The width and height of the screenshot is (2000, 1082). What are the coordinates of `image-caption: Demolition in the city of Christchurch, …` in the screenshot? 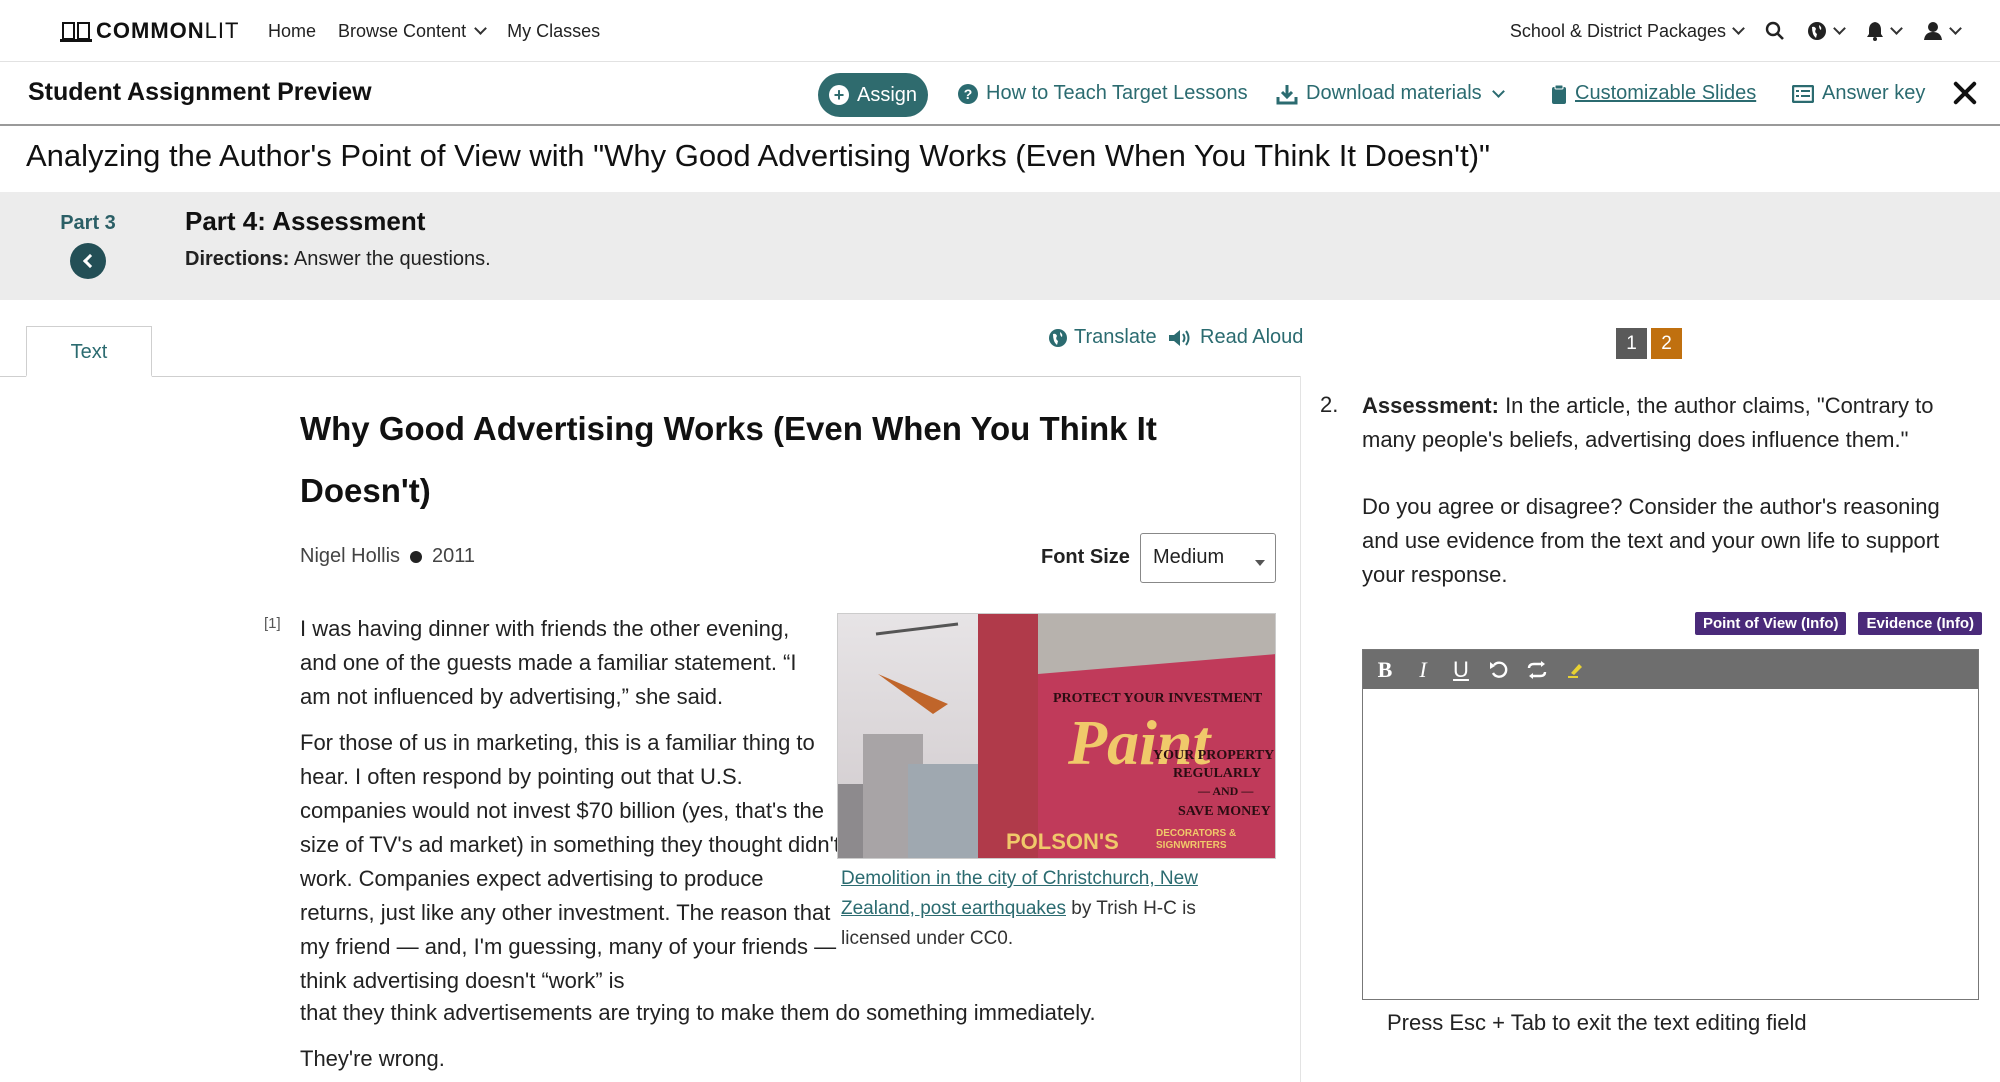 It's located at (1051, 909).